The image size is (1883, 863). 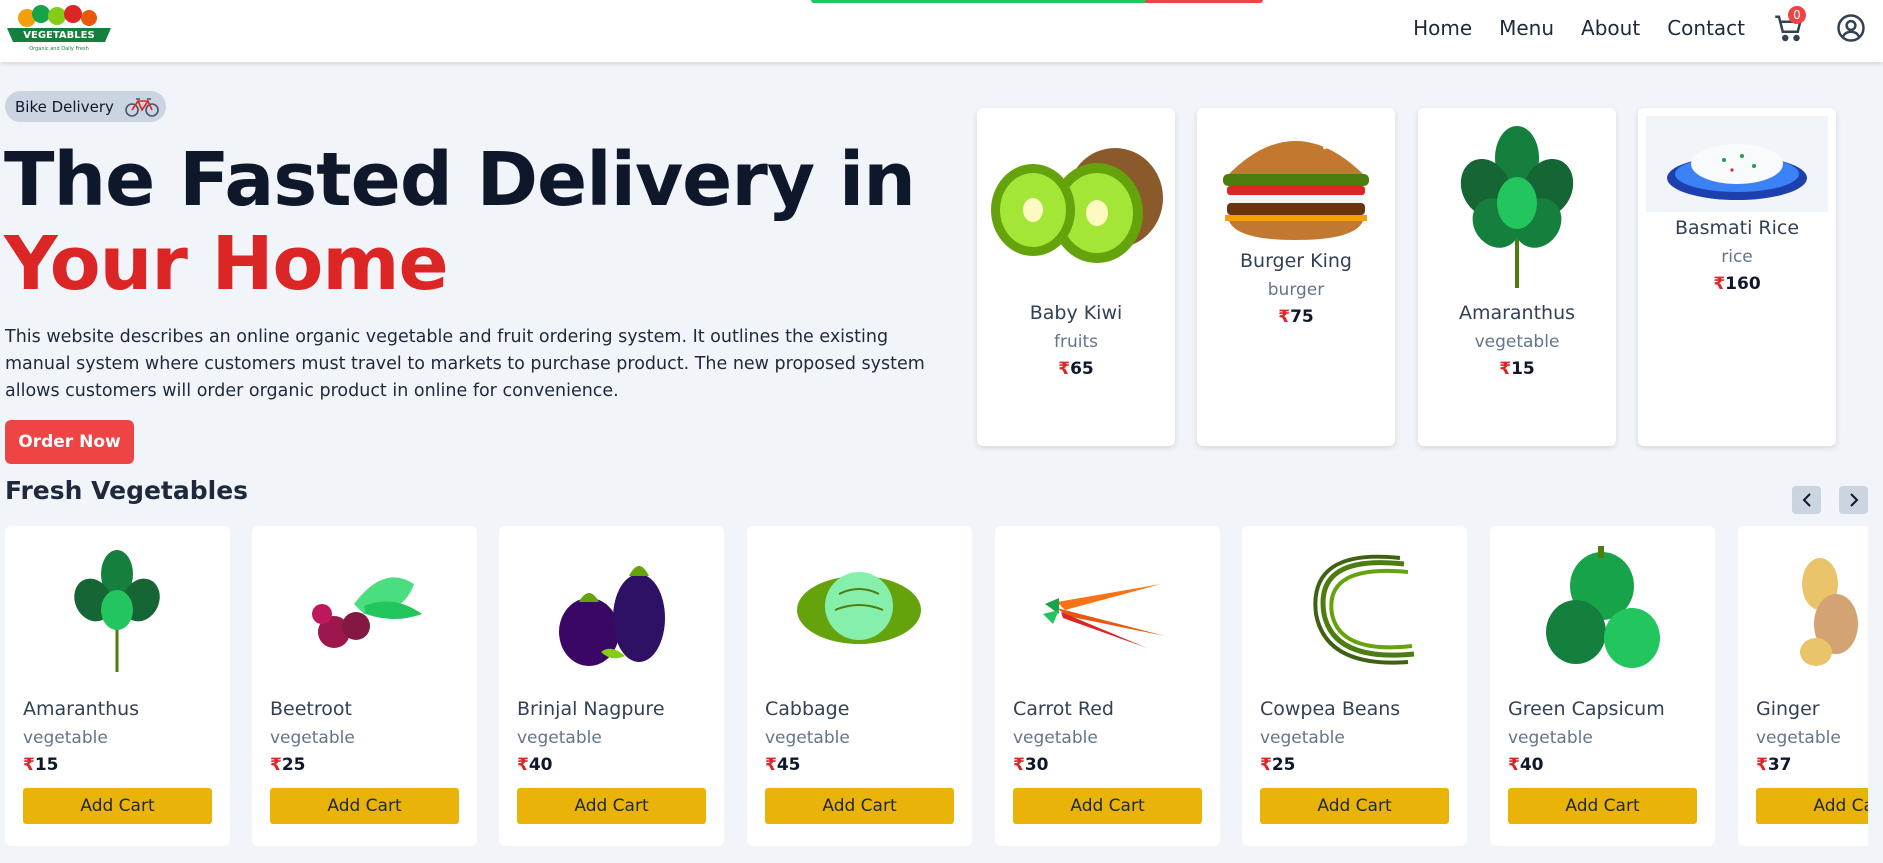 I want to click on showcase-card: Amaranthus vegetable ₹15, so click(x=1517, y=277).